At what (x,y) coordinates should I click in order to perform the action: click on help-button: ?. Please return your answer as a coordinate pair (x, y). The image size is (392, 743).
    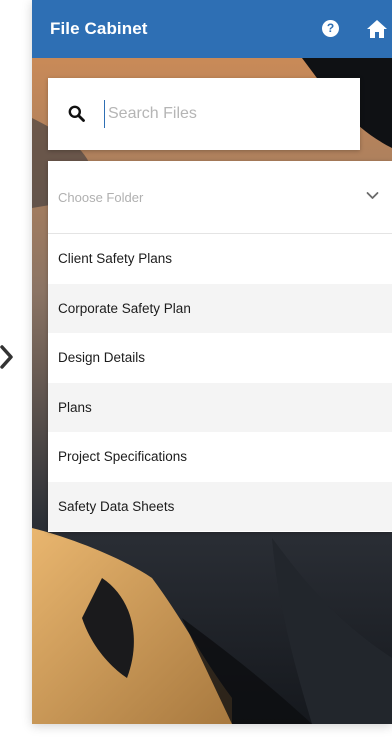
    Looking at the image, I should click on (330, 28).